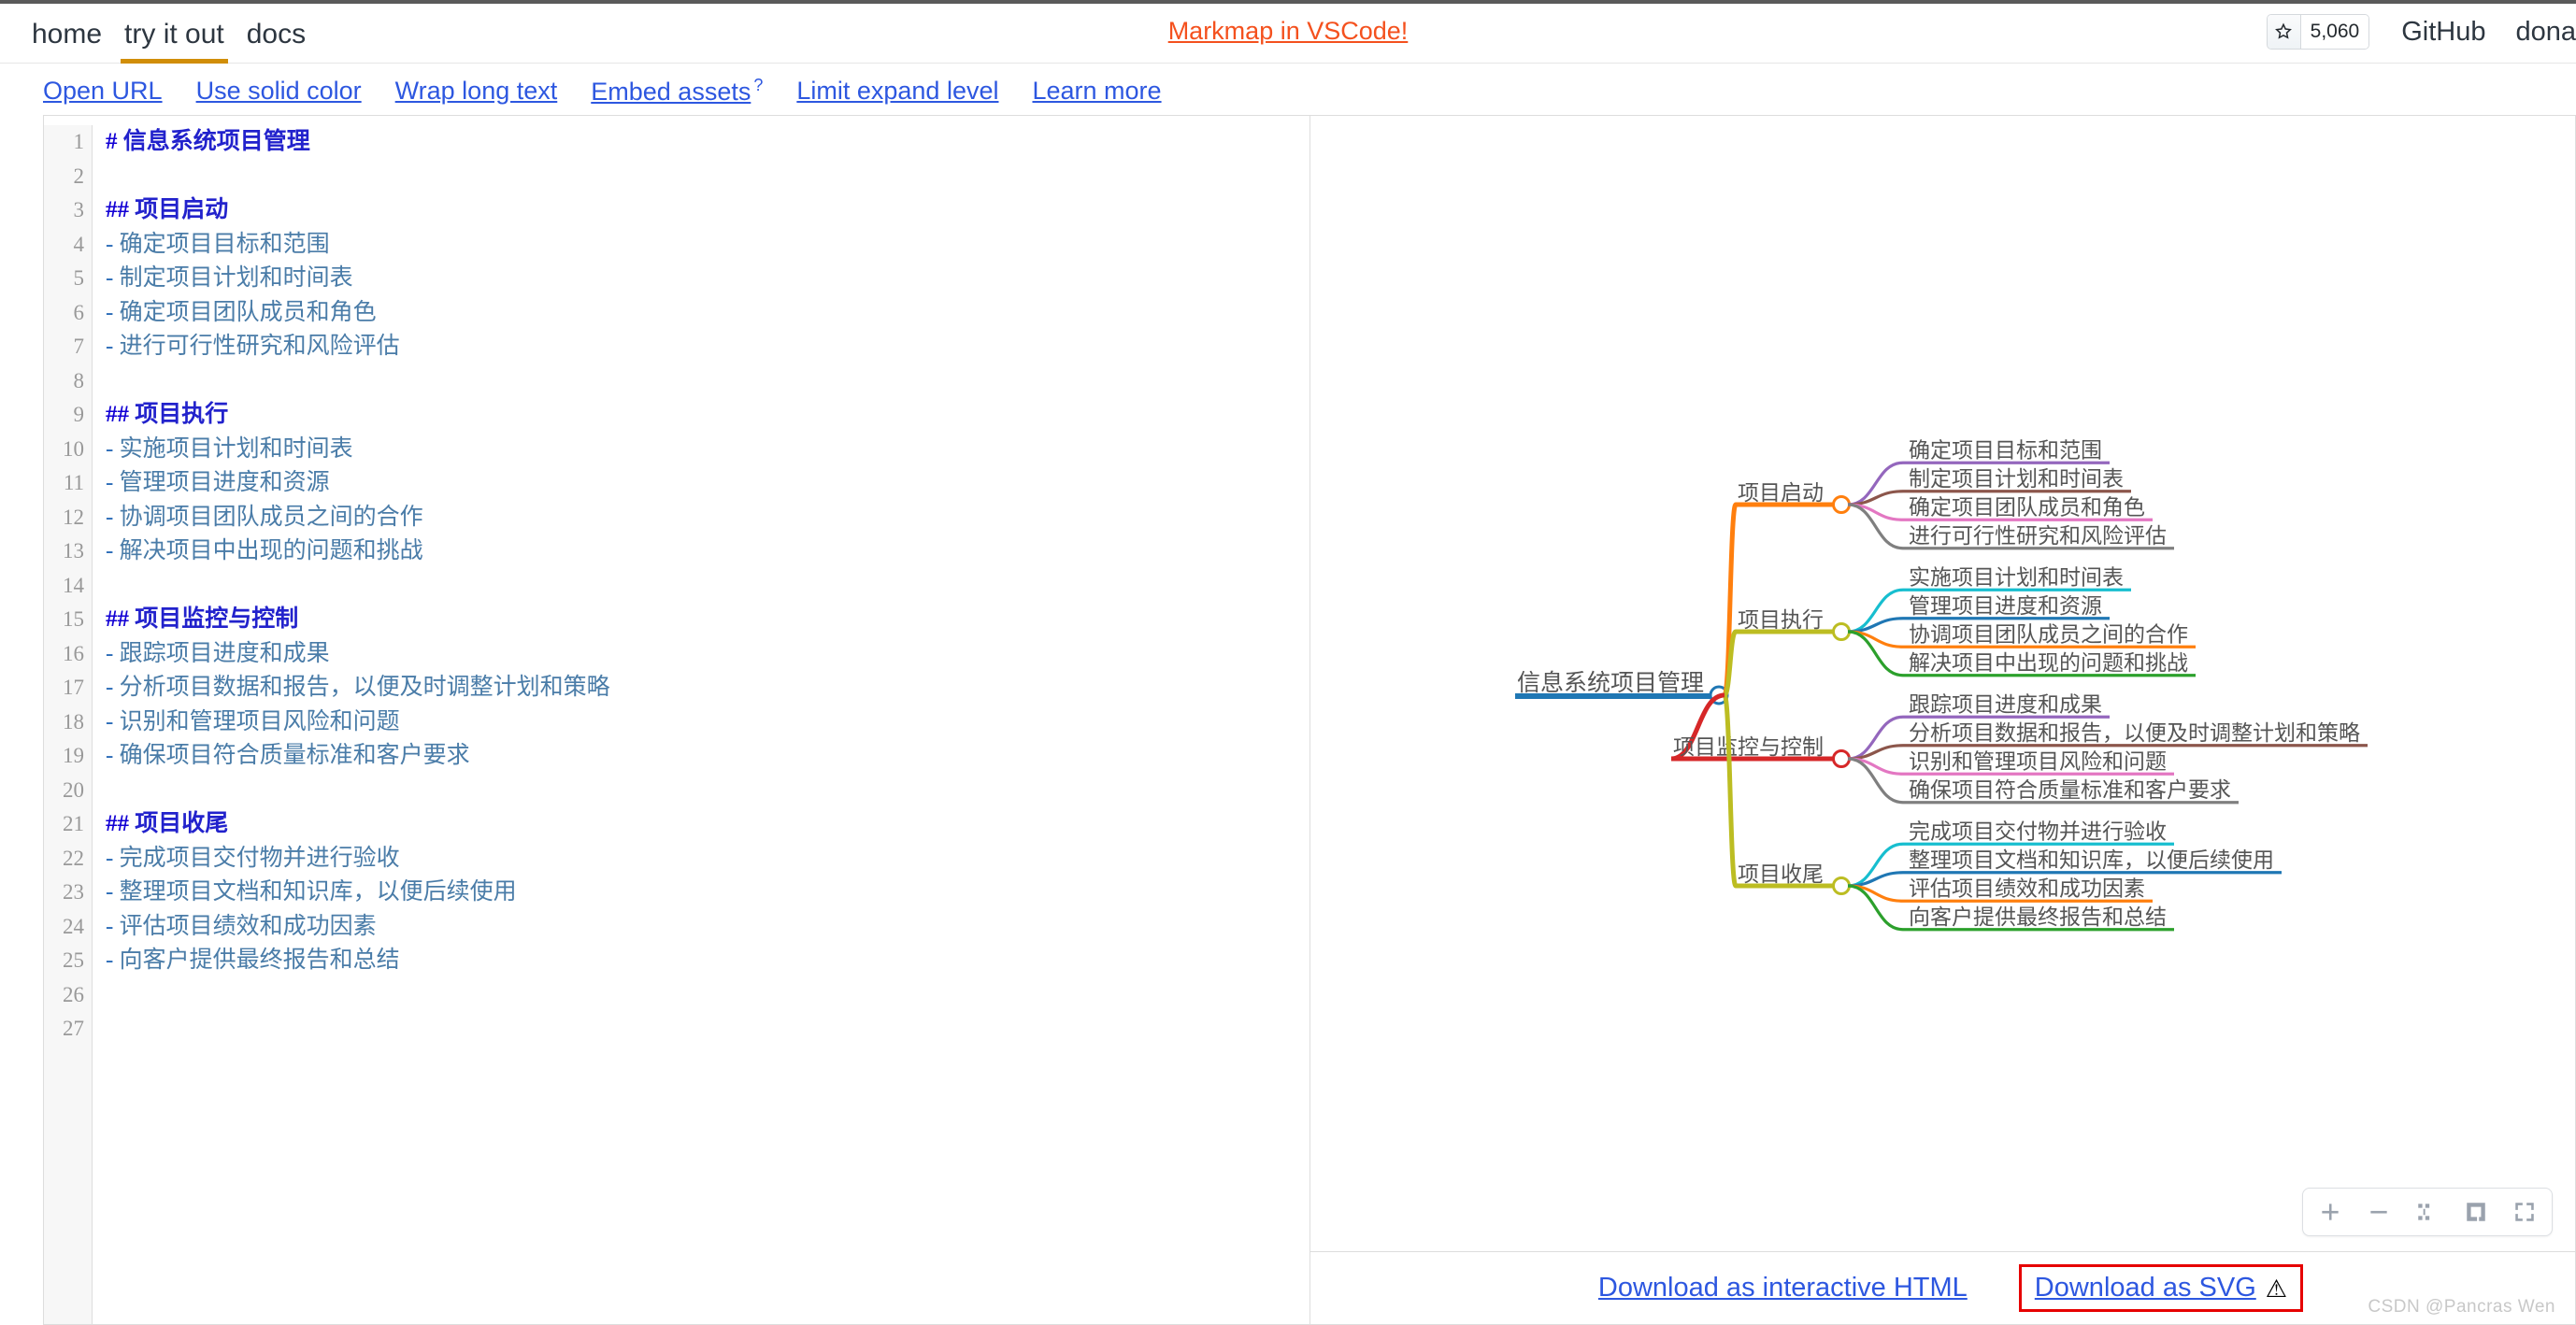 The width and height of the screenshot is (2576, 1325). I want to click on line-number: 4, so click(79, 244).